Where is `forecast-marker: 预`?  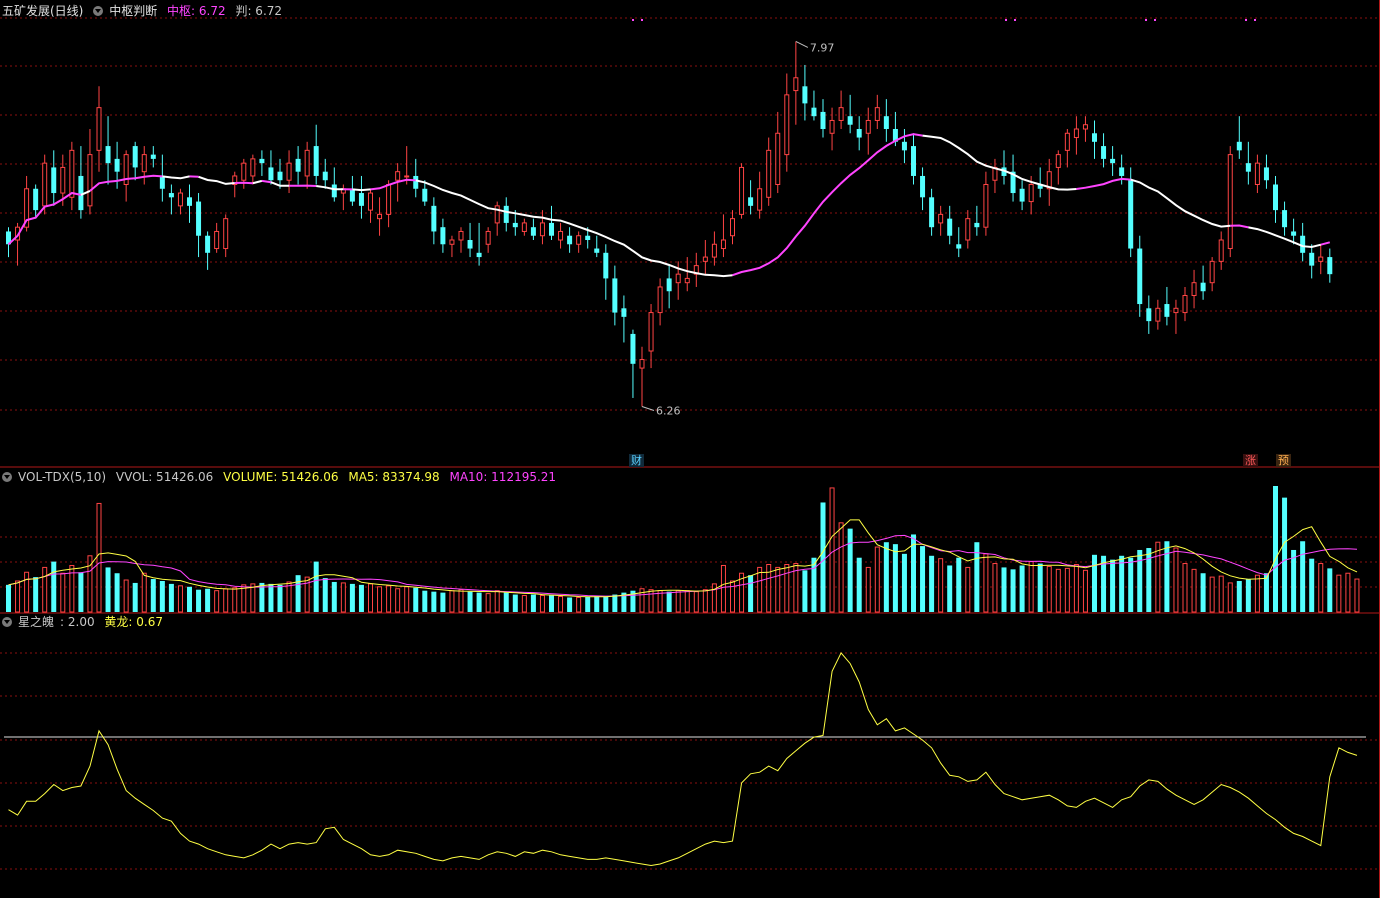
forecast-marker: 预 is located at coordinates (1283, 460).